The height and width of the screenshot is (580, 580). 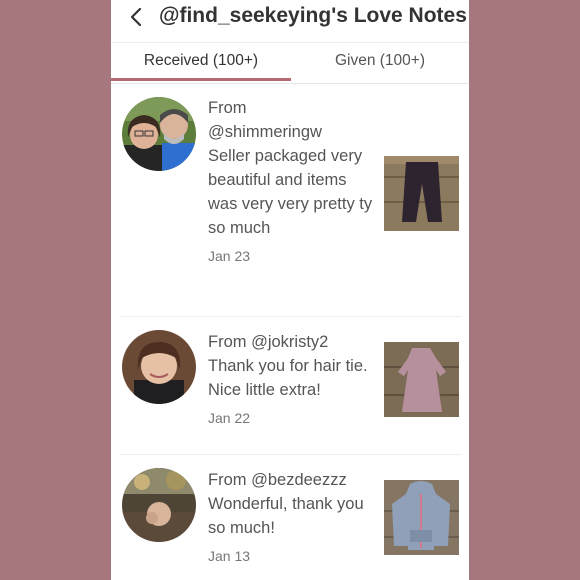 What do you see at coordinates (201, 79) in the screenshot?
I see `active-tab-indicator` at bounding box center [201, 79].